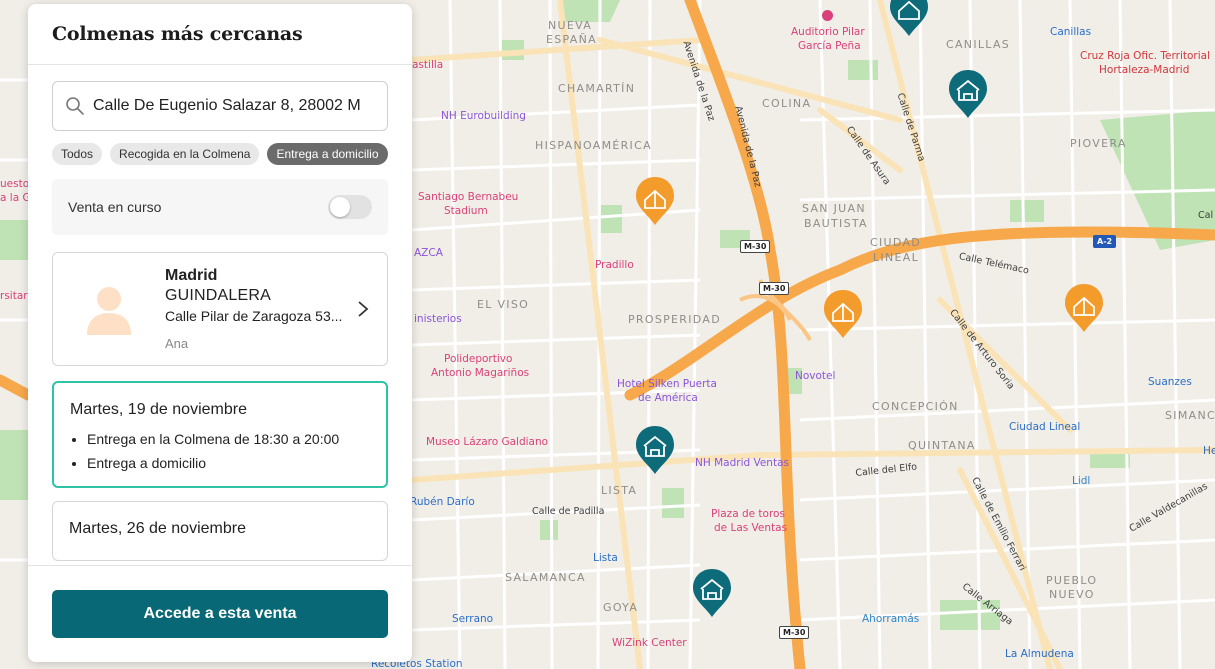 The height and width of the screenshot is (669, 1215). Describe the element at coordinates (75, 106) in the screenshot. I see `search-icon` at that location.